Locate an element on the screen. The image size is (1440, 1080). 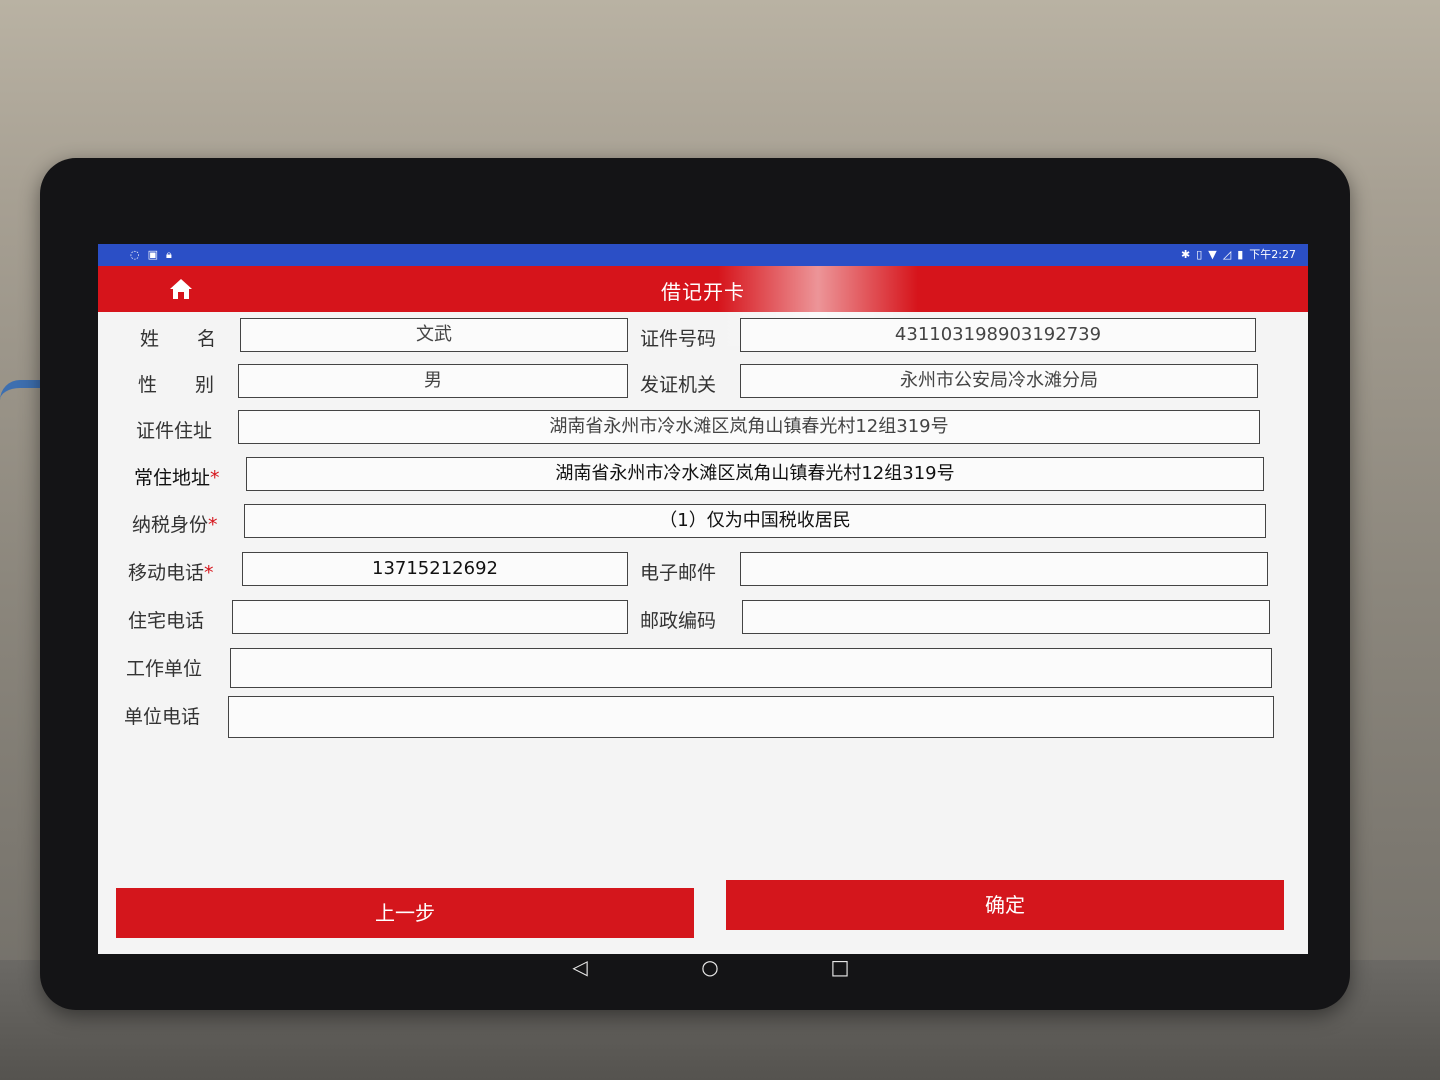
residence-address-label-text: 常住地址 is located at coordinates (172, 478).